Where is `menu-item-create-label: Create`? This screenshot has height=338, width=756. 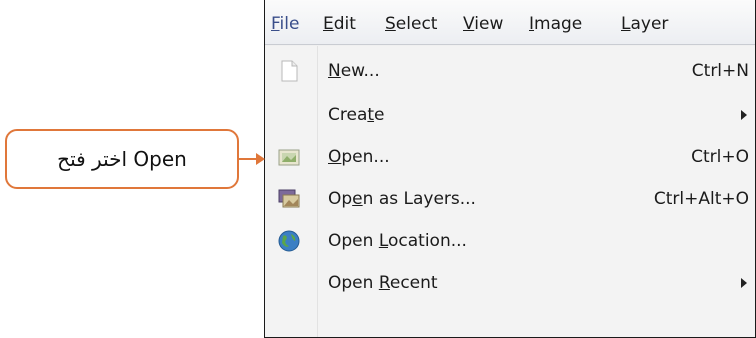
menu-item-create-label: Create is located at coordinates (356, 115).